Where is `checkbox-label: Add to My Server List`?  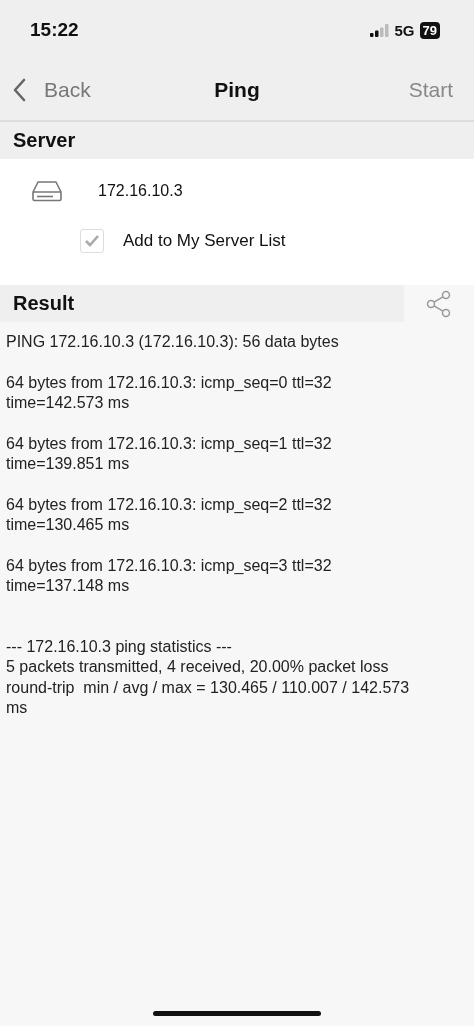
checkbox-label: Add to My Server List is located at coordinates (204, 241).